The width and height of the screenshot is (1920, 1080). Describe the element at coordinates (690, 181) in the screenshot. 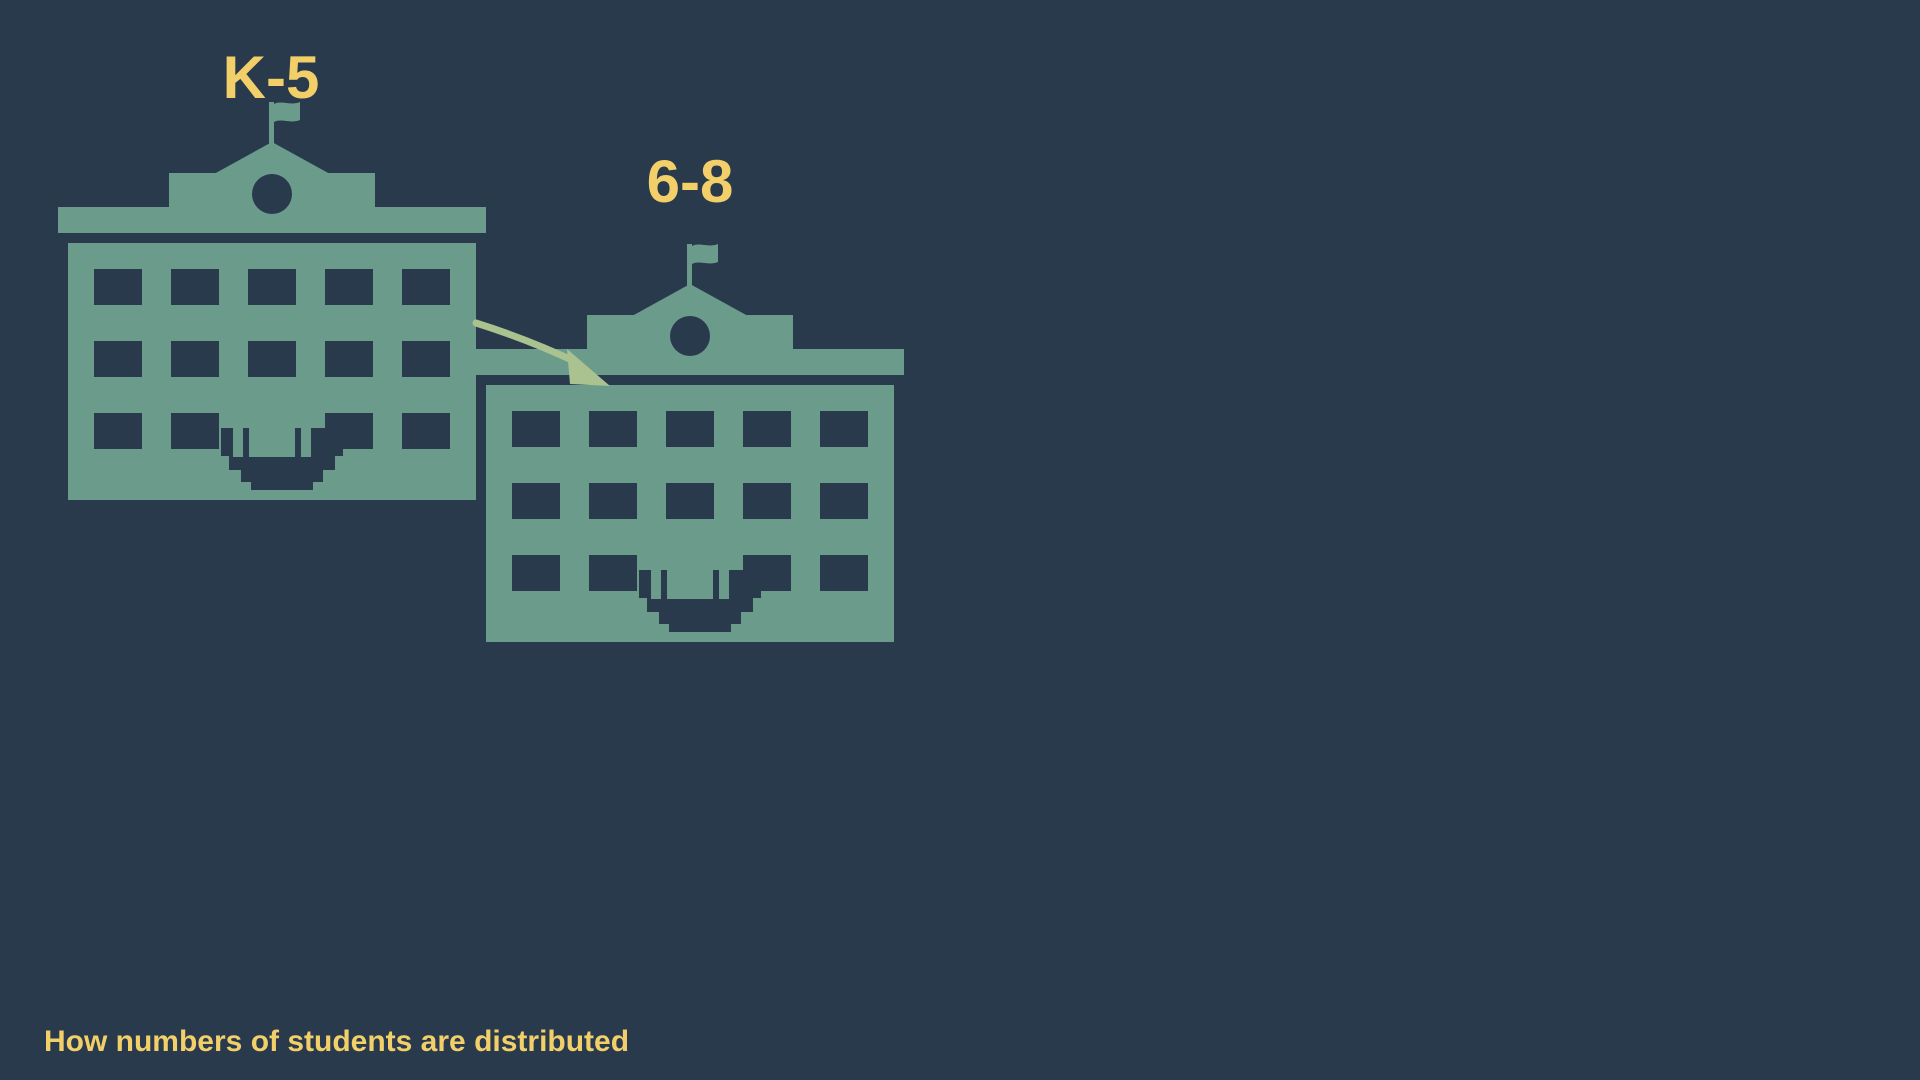

I see `school-label-6-8: 6-8` at that location.